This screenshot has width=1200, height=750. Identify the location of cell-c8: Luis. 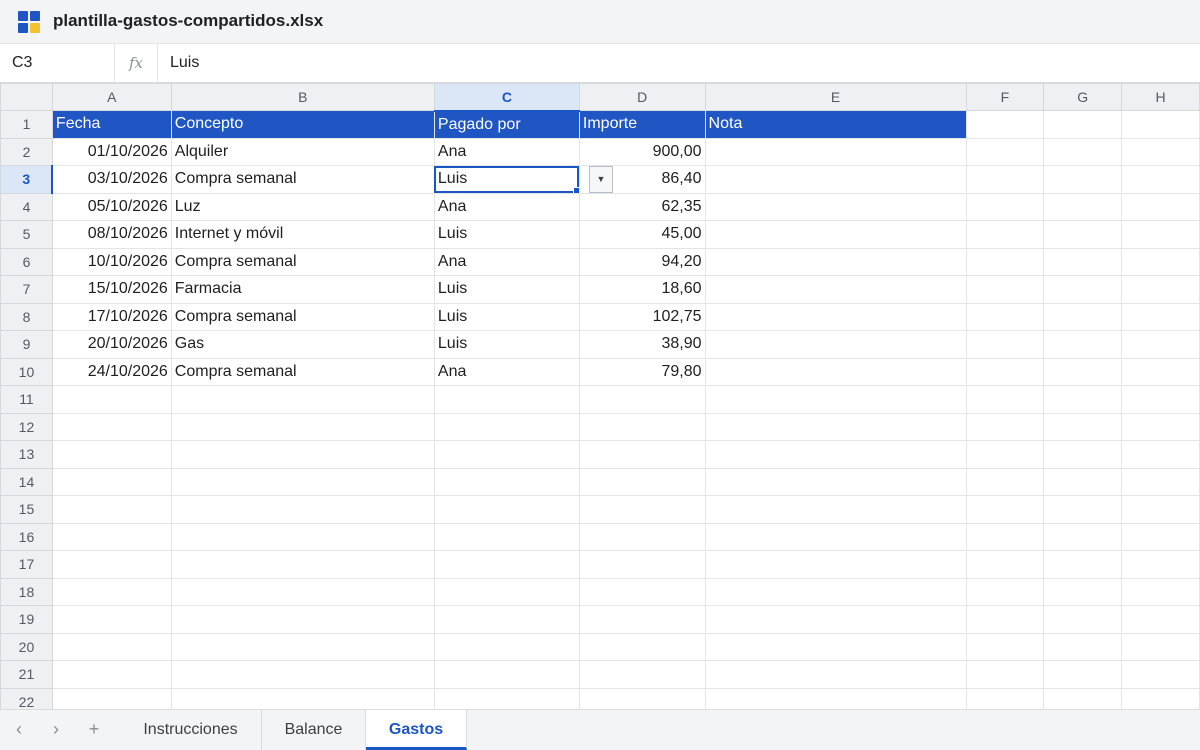
(506, 316).